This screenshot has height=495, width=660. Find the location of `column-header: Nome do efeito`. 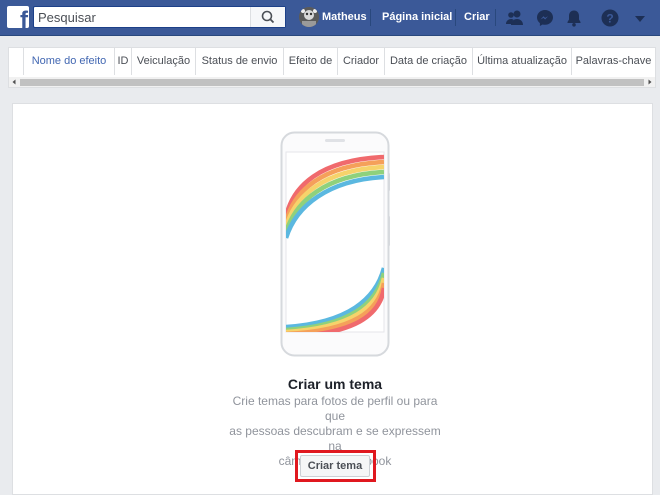

column-header: Nome do efeito is located at coordinates (69, 61).